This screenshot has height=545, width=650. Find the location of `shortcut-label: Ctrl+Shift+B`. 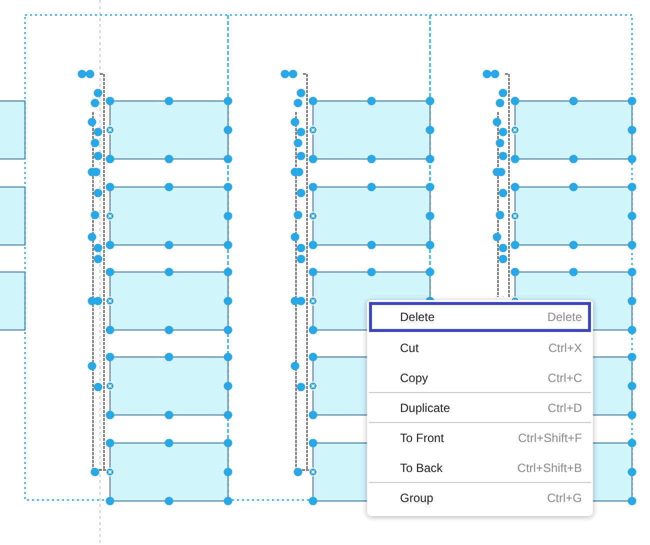

shortcut-label: Ctrl+Shift+B is located at coordinates (549, 467).